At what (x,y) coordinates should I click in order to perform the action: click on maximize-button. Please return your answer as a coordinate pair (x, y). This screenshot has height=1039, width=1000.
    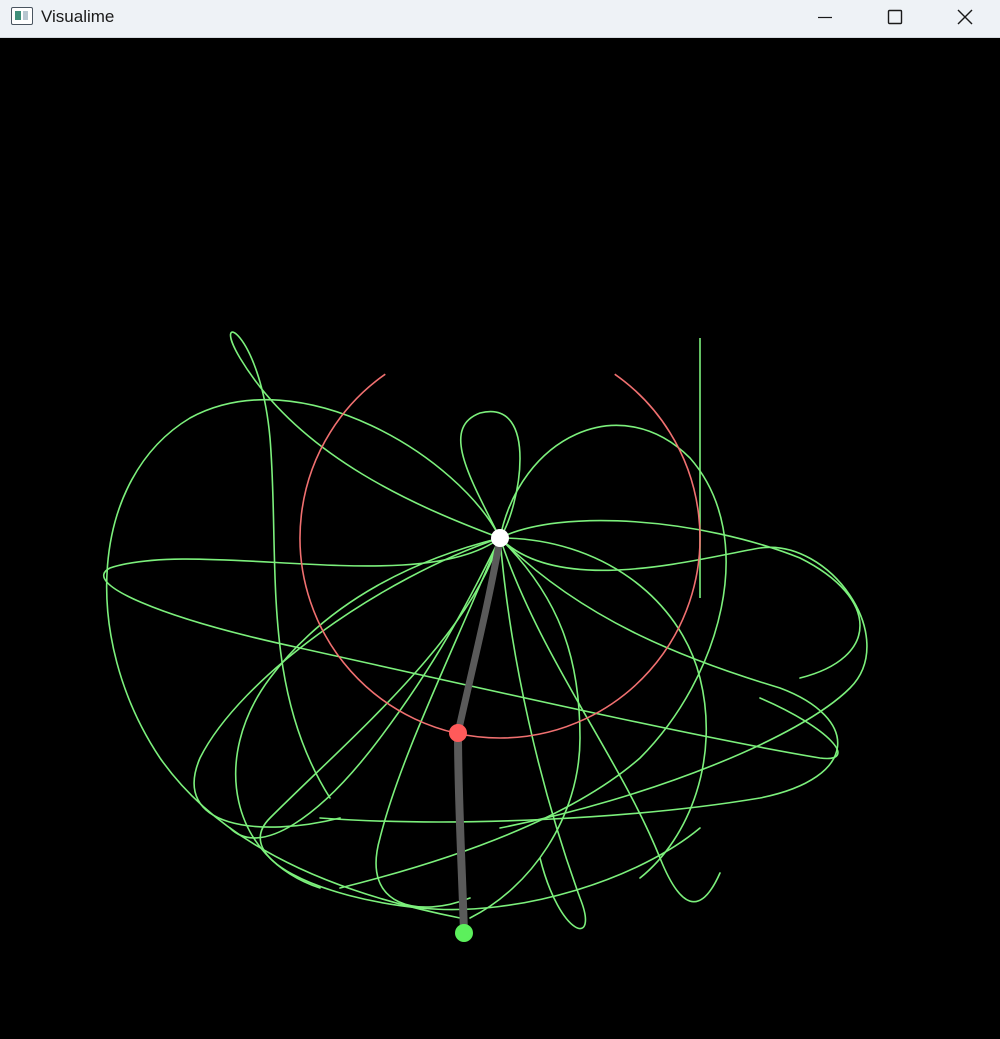
    Looking at the image, I should click on (895, 17).